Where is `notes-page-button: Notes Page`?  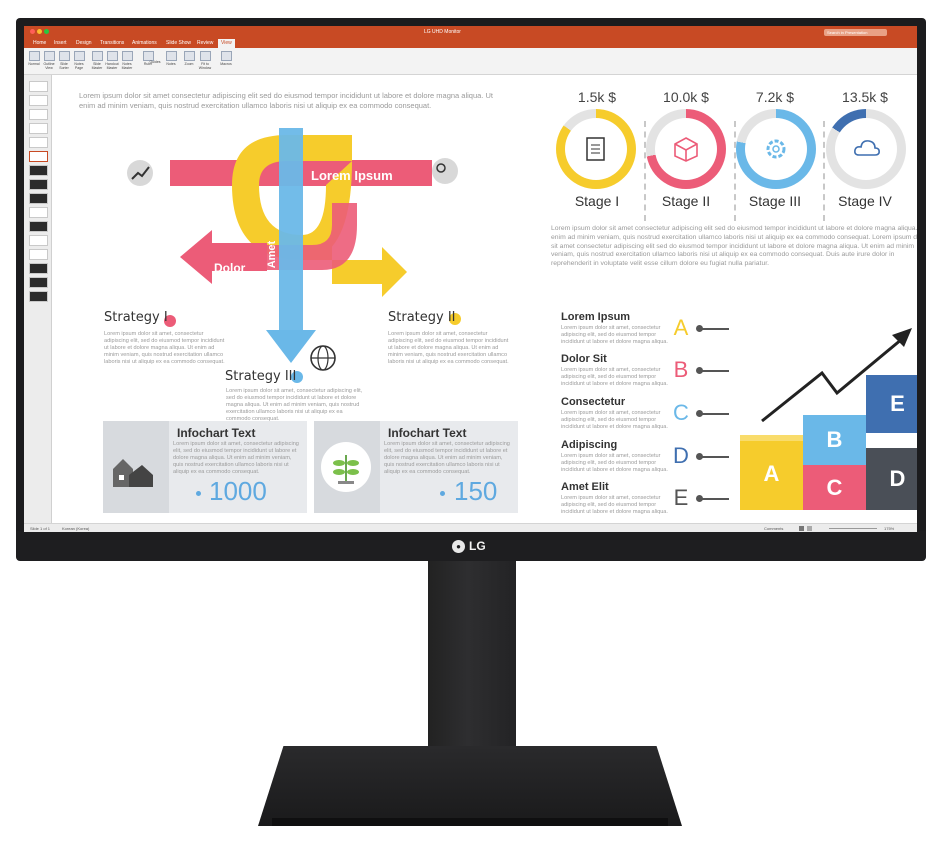 notes-page-button: Notes Page is located at coordinates (79, 60).